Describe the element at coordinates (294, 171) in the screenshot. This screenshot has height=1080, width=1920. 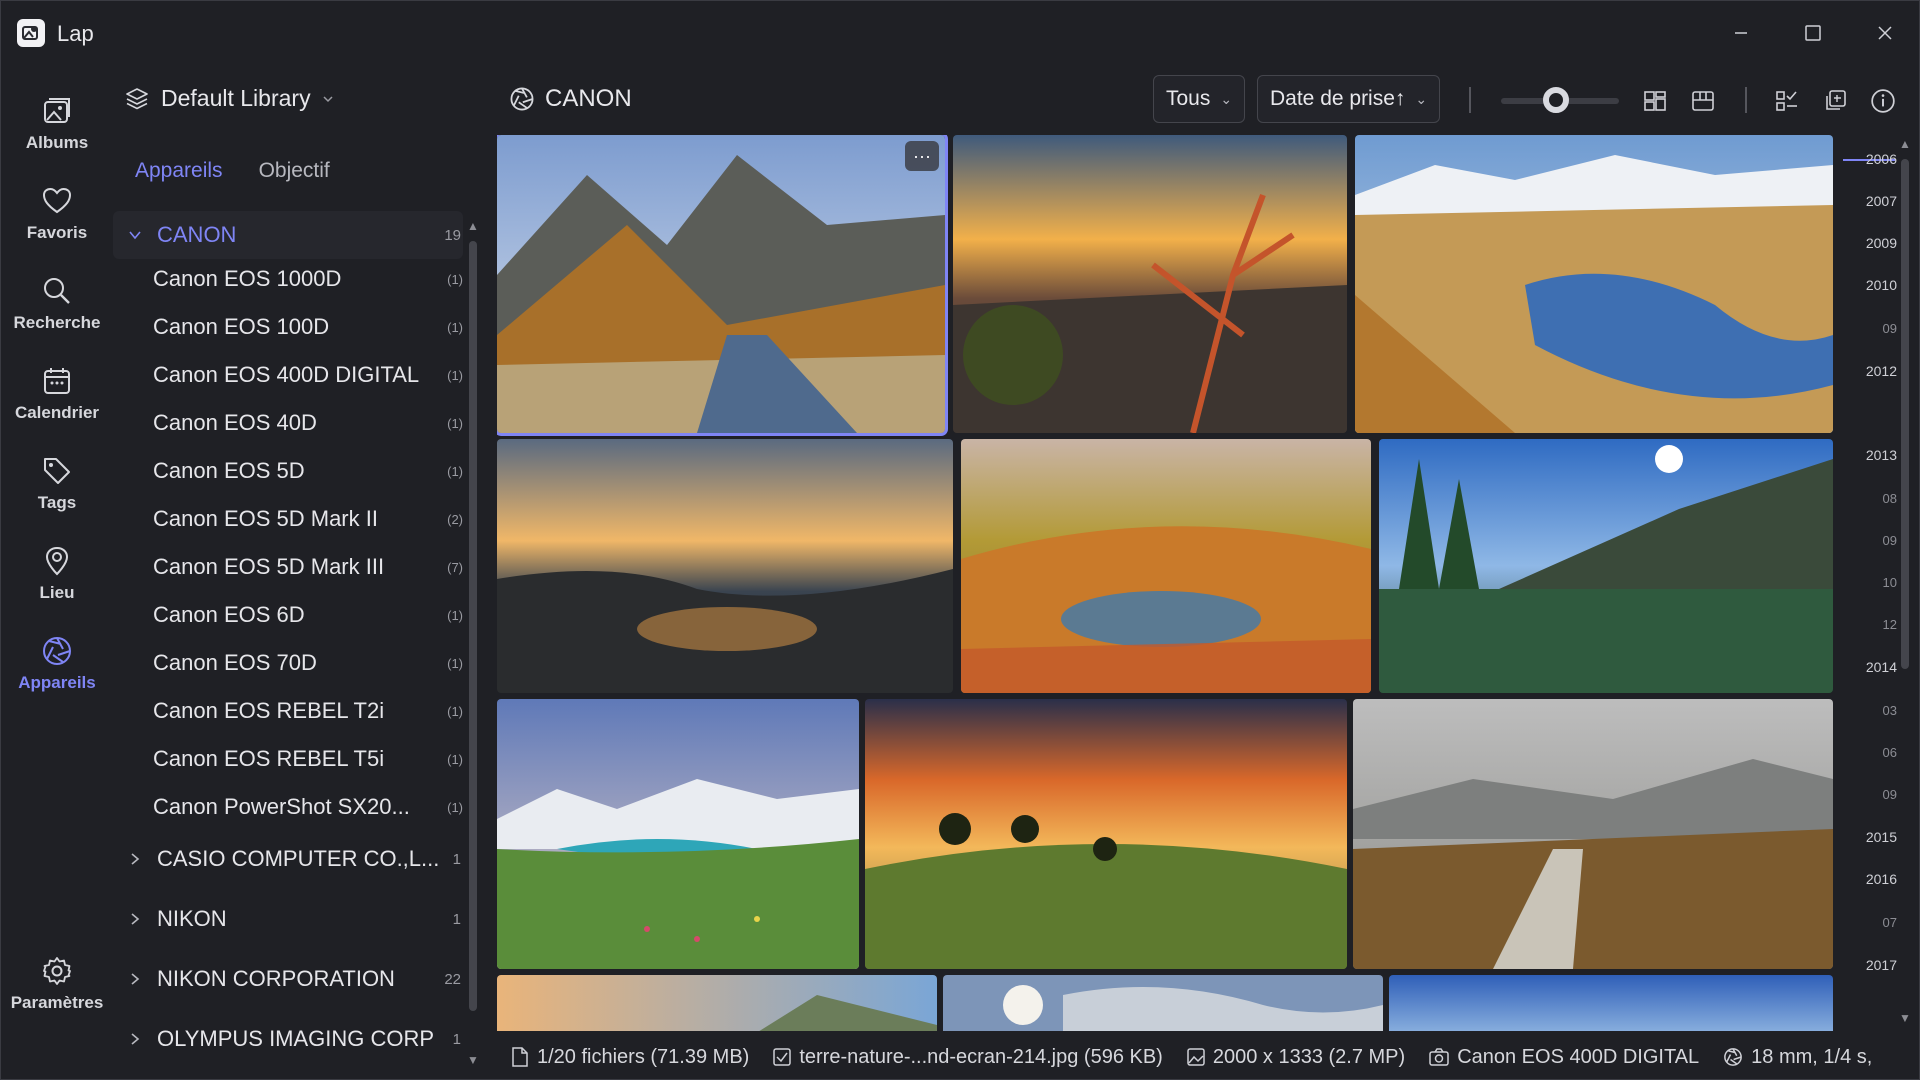
I see `tab-objectif: Objectif` at that location.